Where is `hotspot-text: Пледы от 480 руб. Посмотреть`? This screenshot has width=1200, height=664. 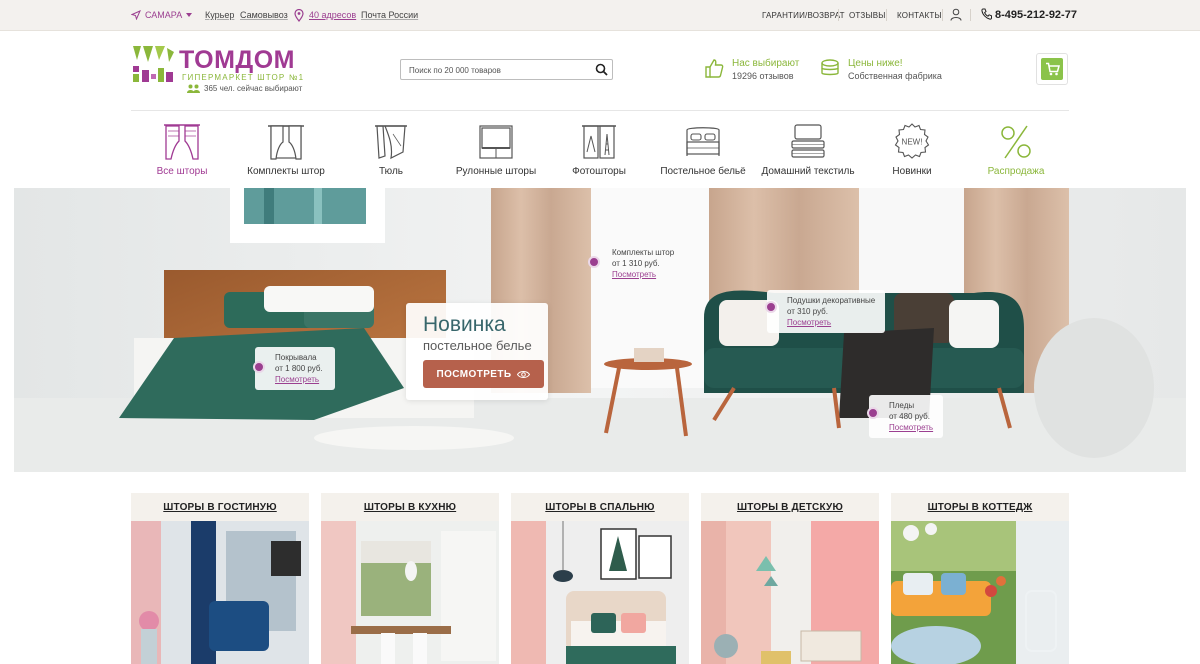
hotspot-text: Пледы от 480 руб. Посмотреть is located at coordinates (912, 416).